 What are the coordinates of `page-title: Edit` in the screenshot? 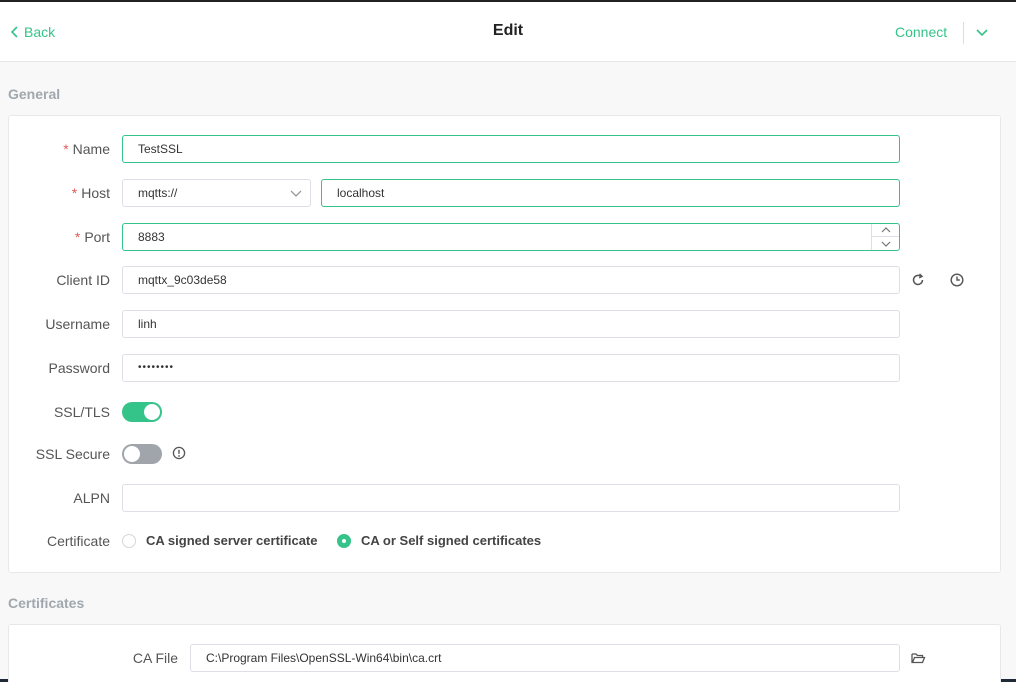 It's located at (508, 30).